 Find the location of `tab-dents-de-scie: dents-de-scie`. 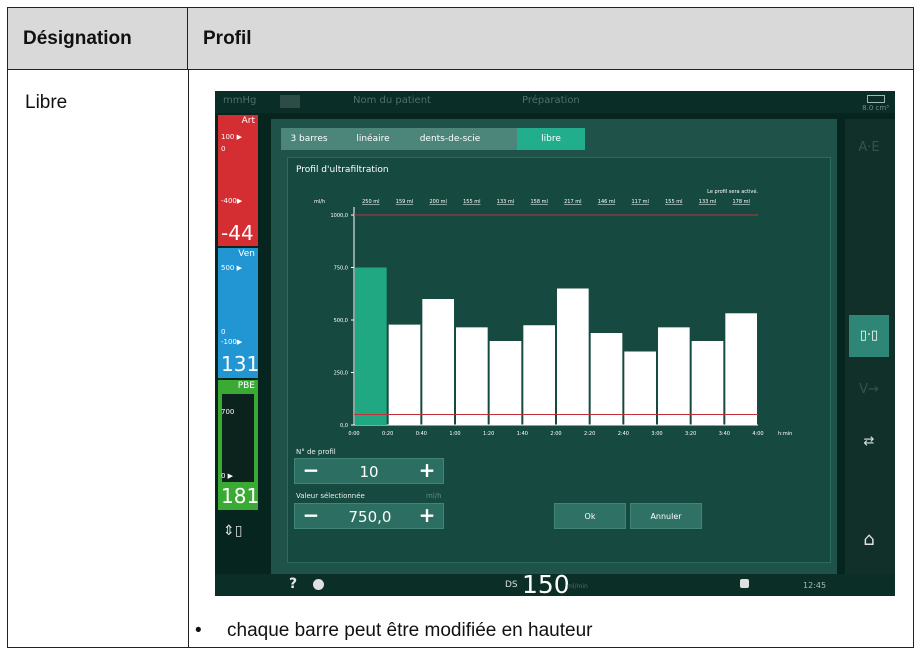

tab-dents-de-scie: dents-de-scie is located at coordinates (450, 139).